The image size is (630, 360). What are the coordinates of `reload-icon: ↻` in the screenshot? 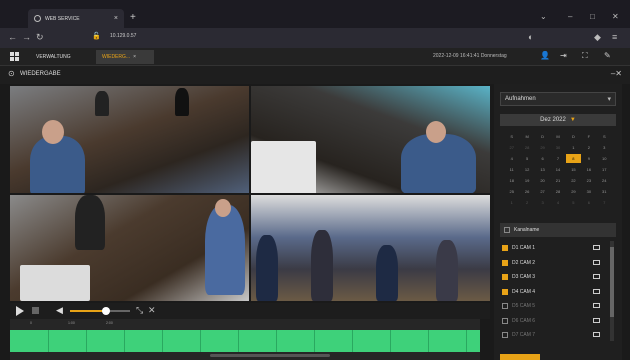 It's located at (40, 37).